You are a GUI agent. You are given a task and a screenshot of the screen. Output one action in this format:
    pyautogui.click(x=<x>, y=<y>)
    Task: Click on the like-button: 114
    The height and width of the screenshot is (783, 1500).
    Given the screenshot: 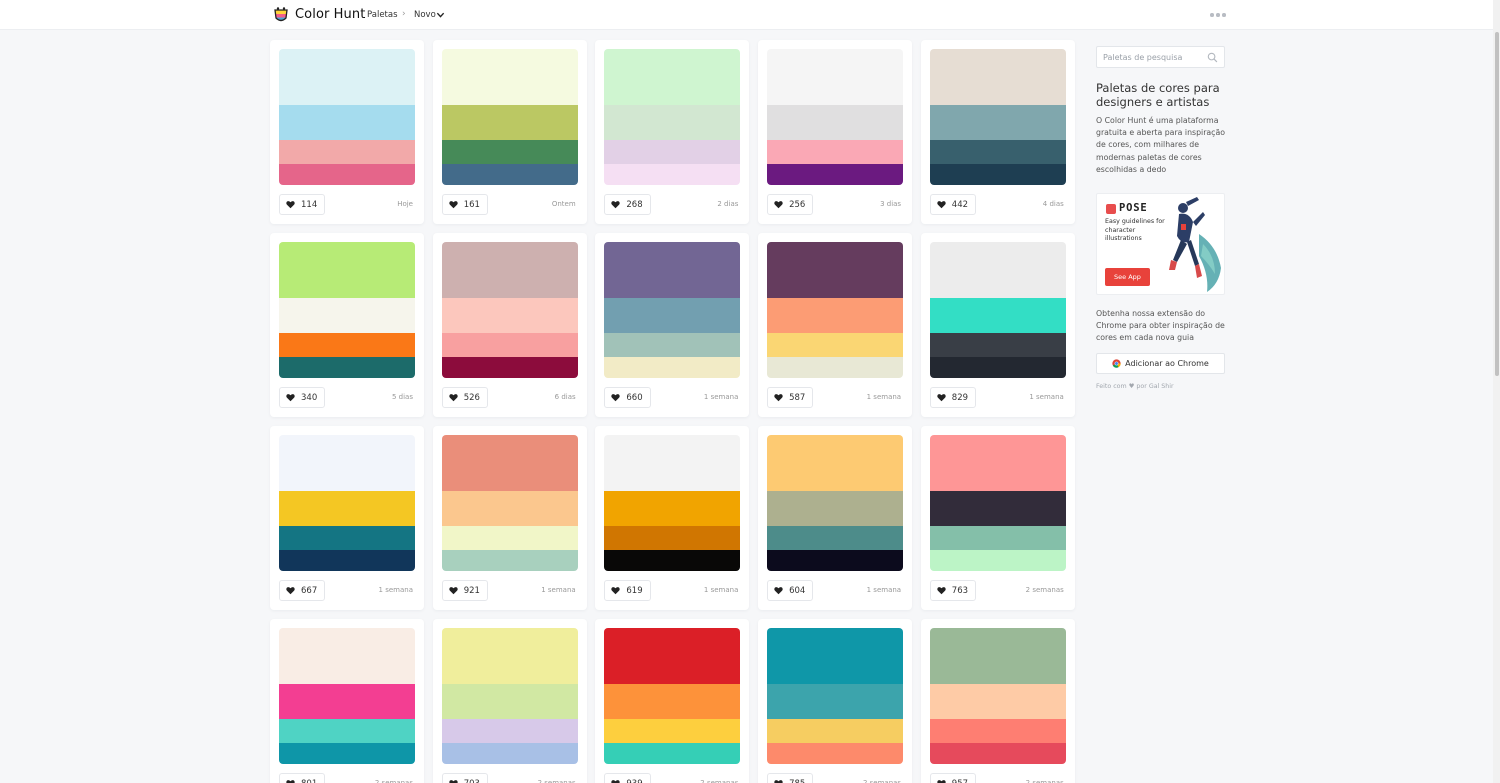 What is the action you would take?
    pyautogui.click(x=302, y=204)
    